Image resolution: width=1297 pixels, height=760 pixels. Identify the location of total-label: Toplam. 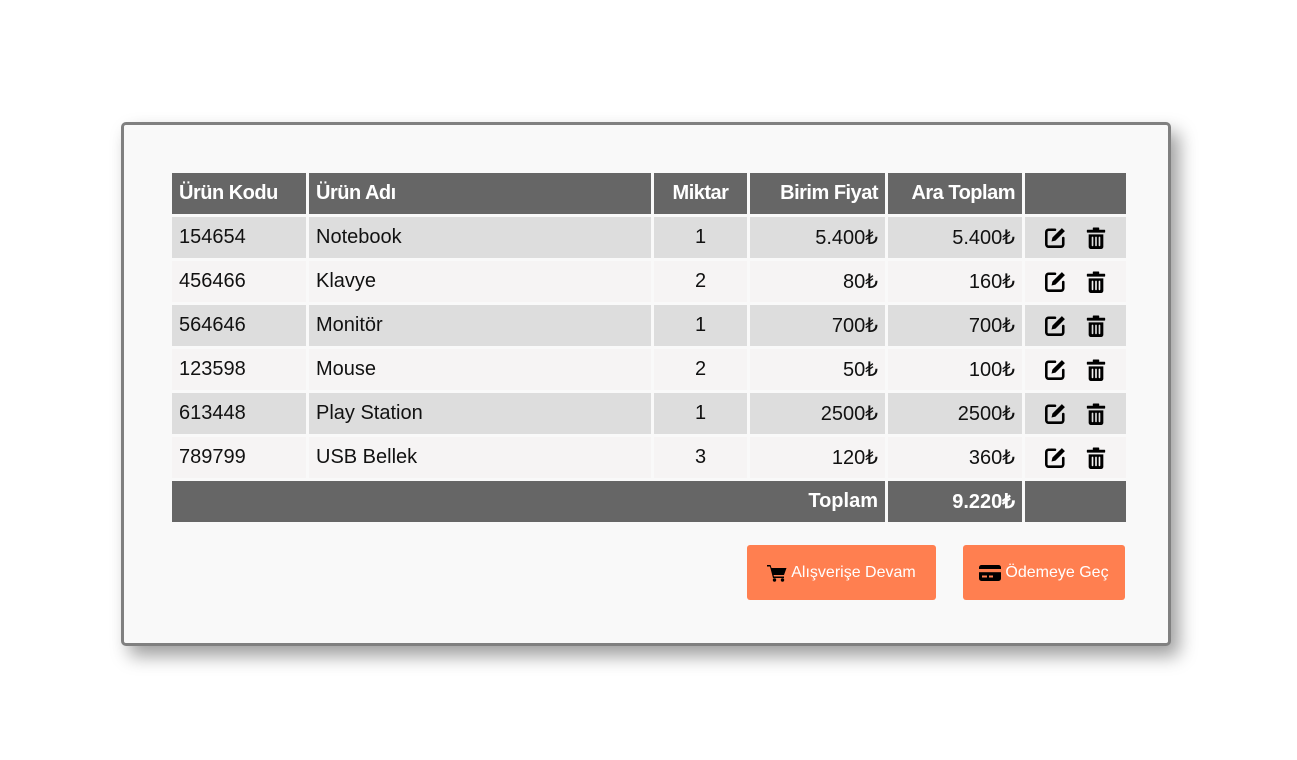
(528, 501).